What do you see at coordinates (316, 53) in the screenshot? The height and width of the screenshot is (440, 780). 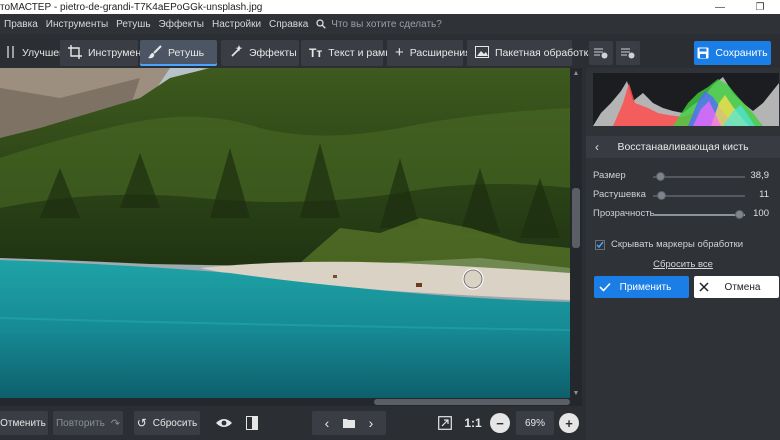 I see `text-icon: Tт` at bounding box center [316, 53].